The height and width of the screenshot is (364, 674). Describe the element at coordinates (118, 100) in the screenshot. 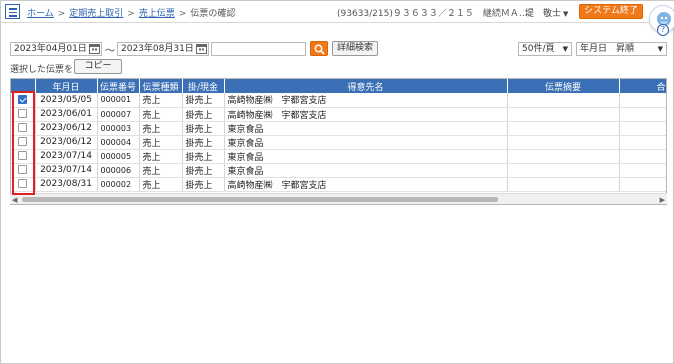

I see `cell-slip-no: 000001` at that location.